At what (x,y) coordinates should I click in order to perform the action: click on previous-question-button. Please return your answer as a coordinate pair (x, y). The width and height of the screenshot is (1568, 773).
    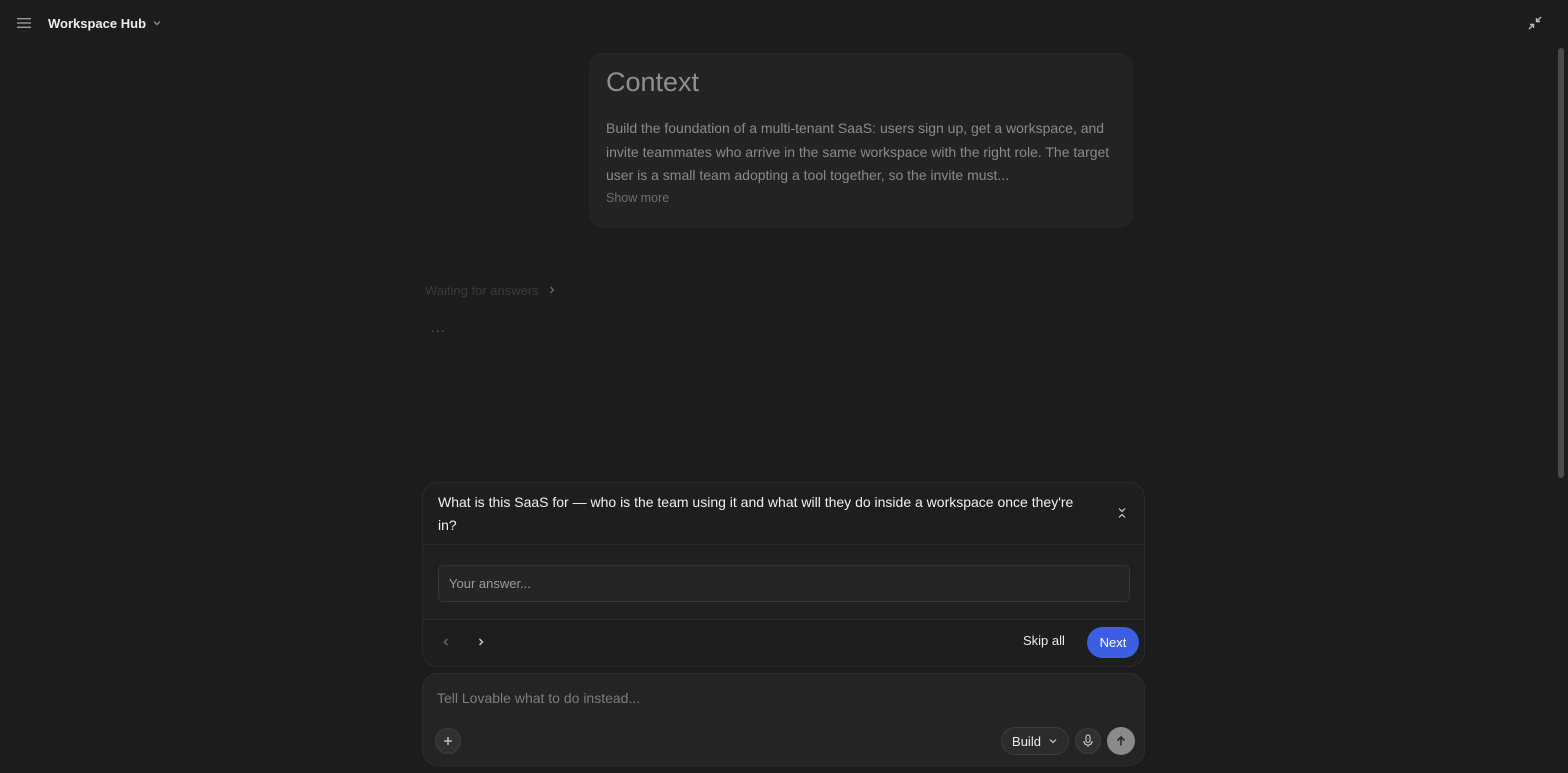
    Looking at the image, I should click on (446, 642).